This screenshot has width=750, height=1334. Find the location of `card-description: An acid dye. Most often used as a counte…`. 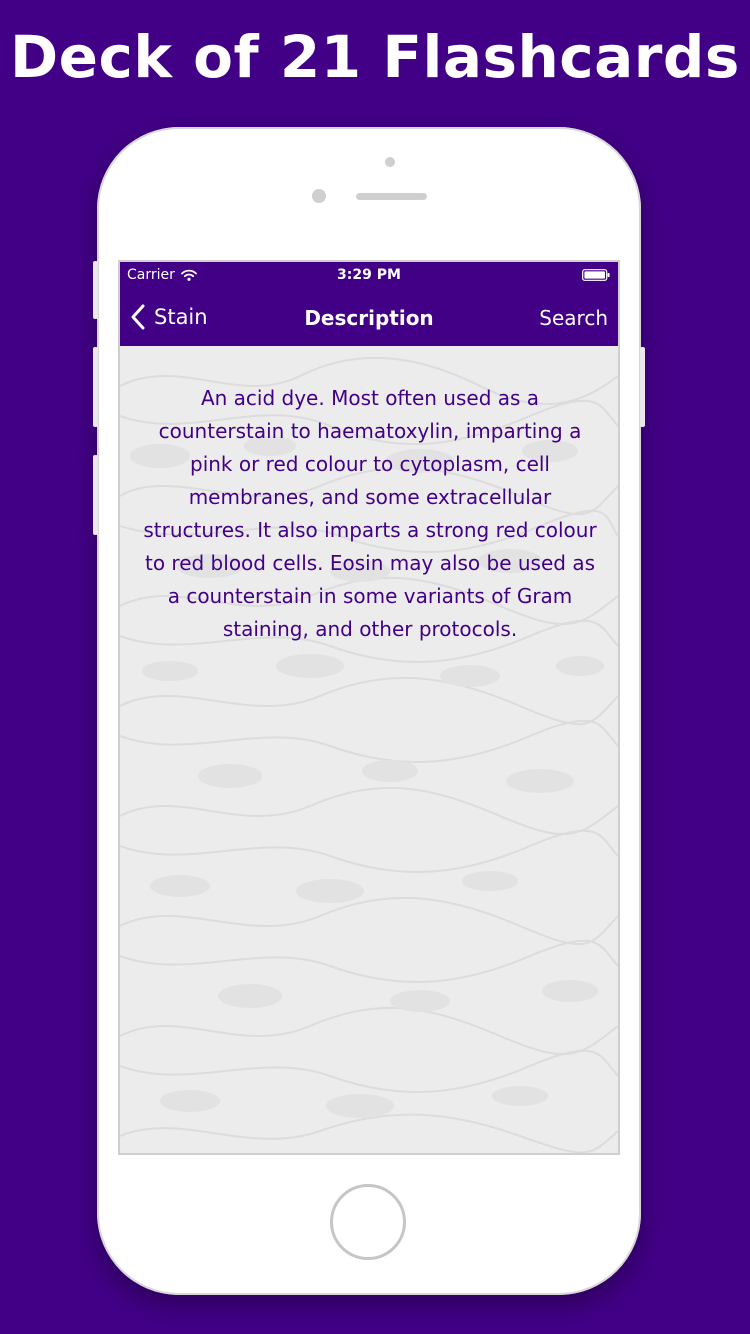

card-description: An acid dye. Most often used as a counte… is located at coordinates (370, 513).